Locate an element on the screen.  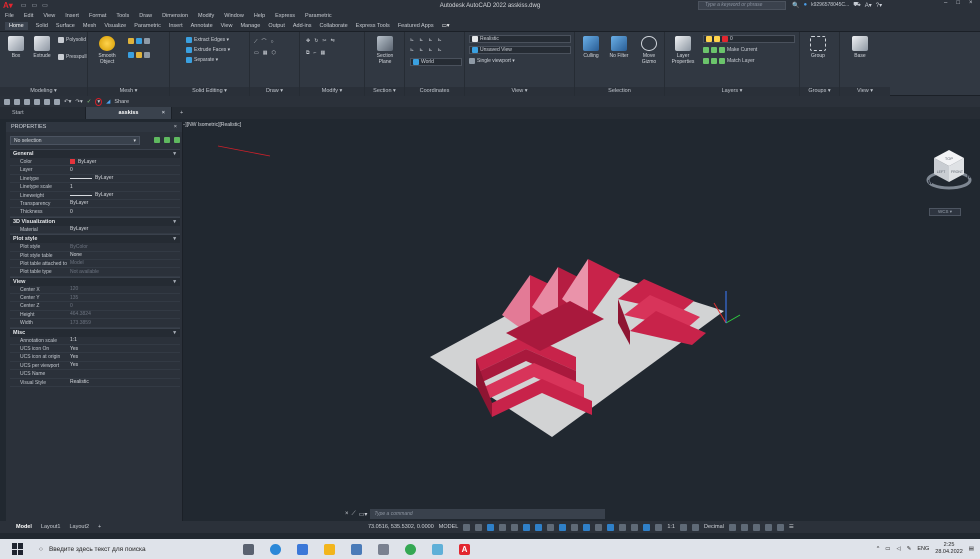
edge-icon is located at coordinates (275, 549).